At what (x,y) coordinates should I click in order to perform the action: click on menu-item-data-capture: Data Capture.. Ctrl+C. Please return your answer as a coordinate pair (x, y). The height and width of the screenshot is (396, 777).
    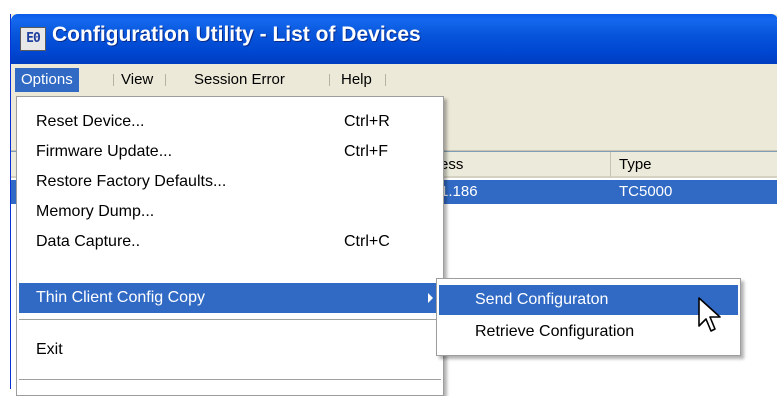
    Looking at the image, I should click on (230, 242).